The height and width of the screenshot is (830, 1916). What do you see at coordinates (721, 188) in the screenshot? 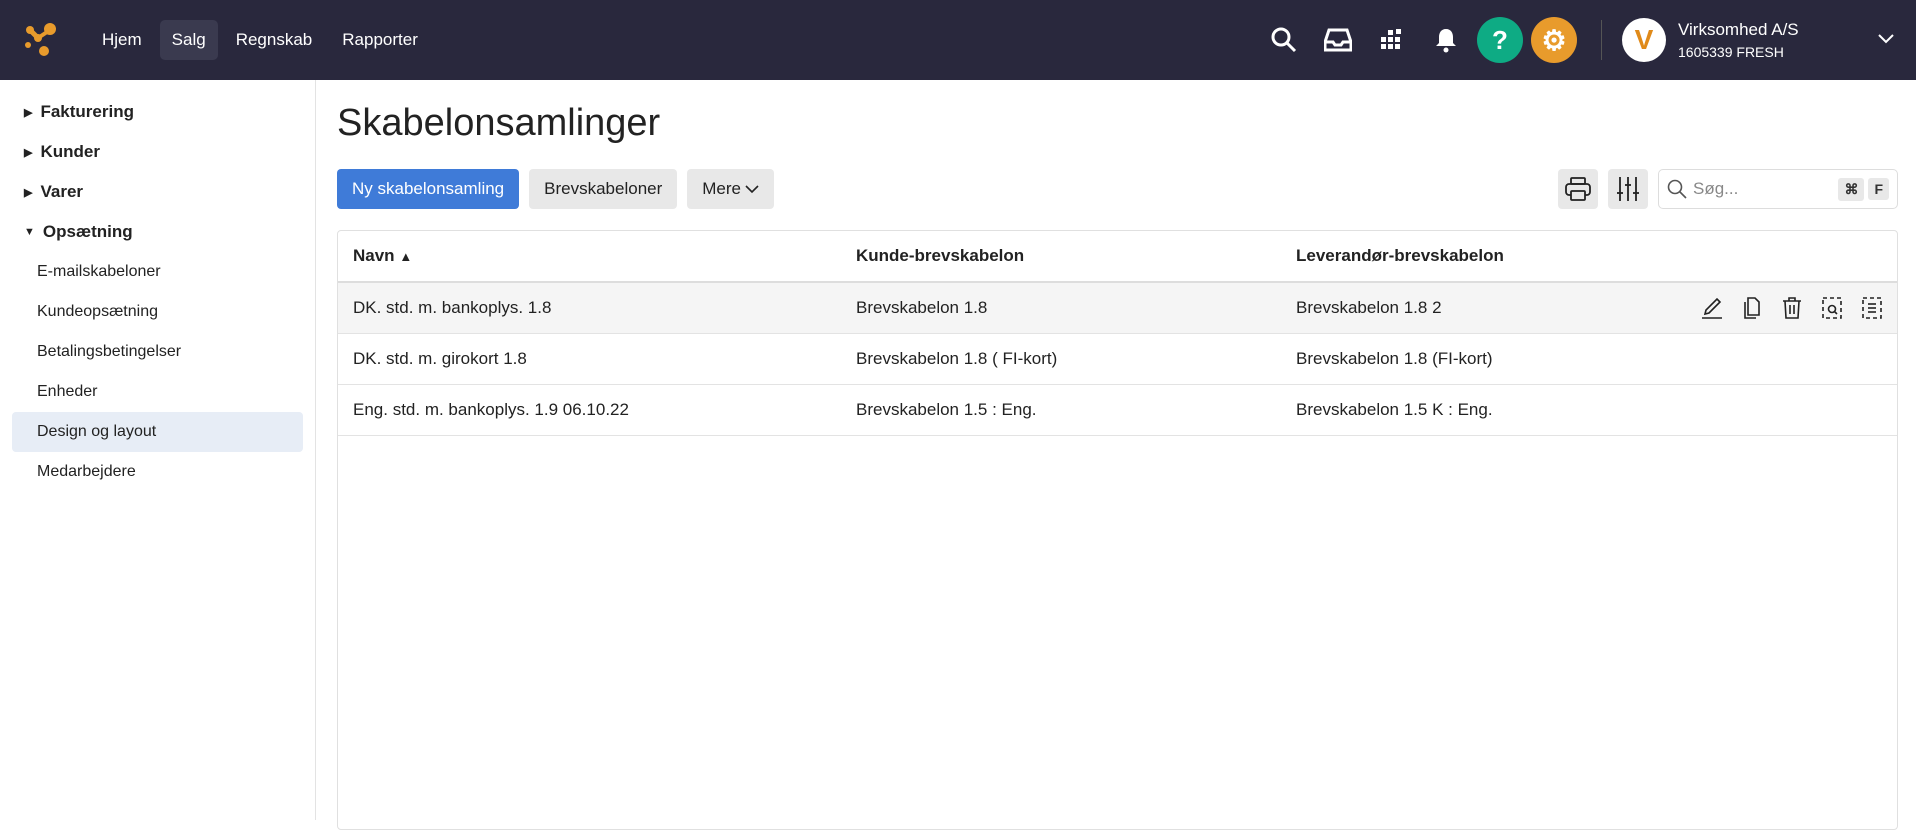
I see `more-label: Mere` at bounding box center [721, 188].